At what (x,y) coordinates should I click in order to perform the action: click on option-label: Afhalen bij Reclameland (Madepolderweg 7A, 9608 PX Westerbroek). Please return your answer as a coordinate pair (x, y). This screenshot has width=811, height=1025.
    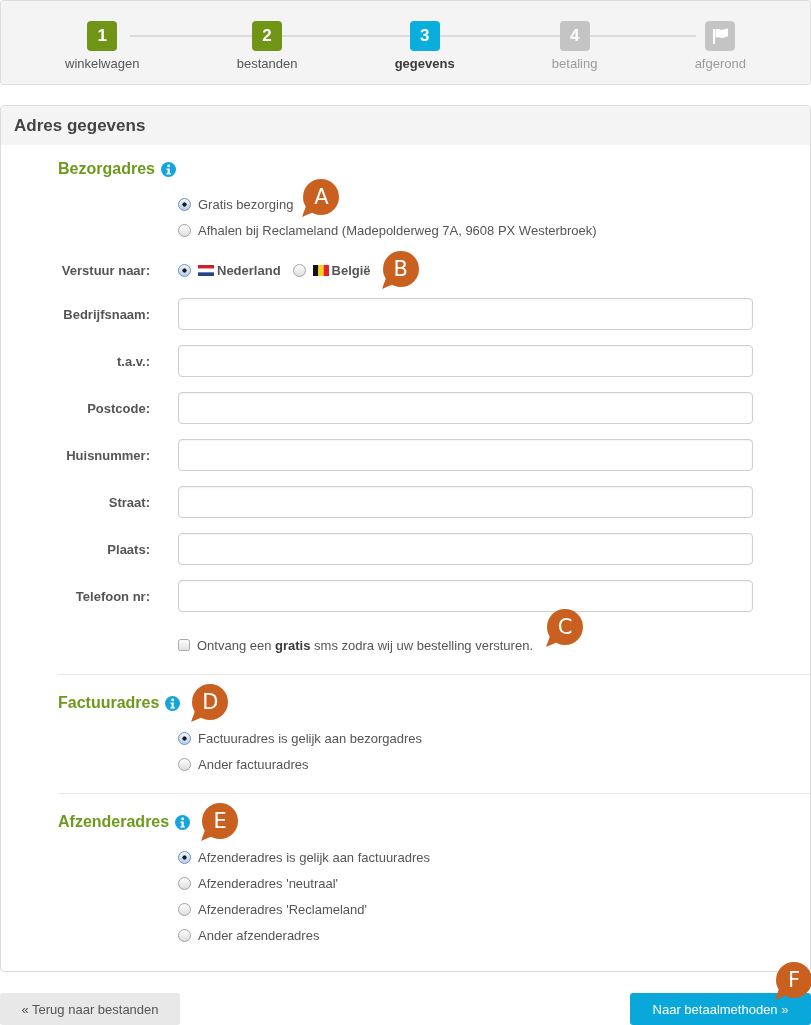
    Looking at the image, I should click on (397, 230).